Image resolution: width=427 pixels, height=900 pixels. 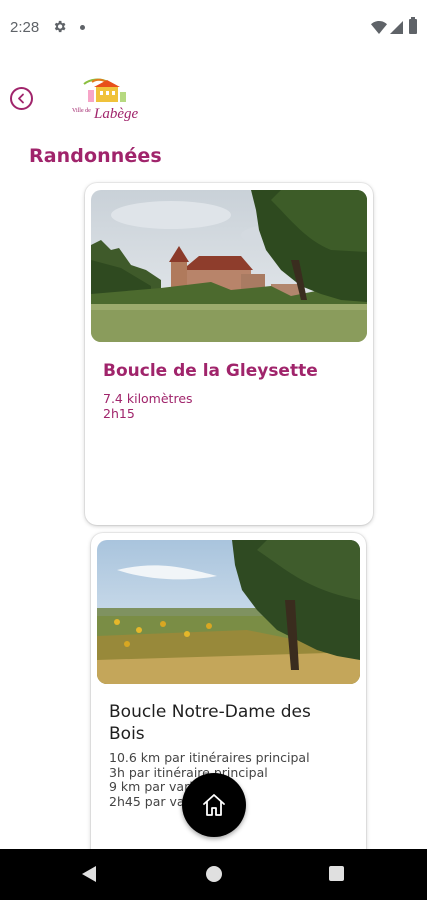 What do you see at coordinates (119, 413) in the screenshot?
I see `duration-text: 2h15` at bounding box center [119, 413].